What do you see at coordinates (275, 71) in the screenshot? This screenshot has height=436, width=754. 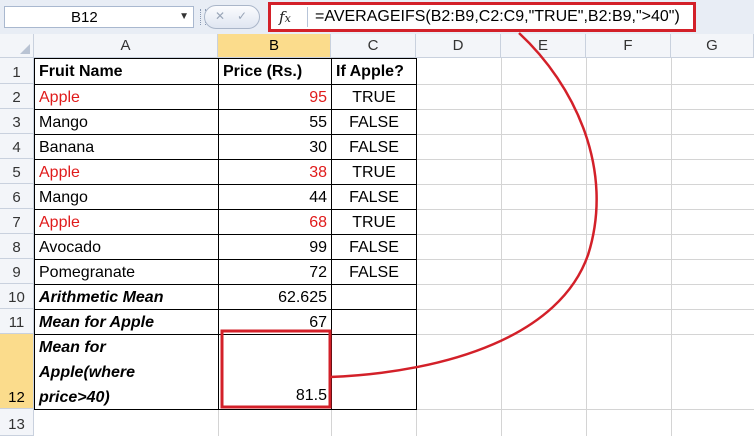 I see `header-price: Price (Rs.)` at bounding box center [275, 71].